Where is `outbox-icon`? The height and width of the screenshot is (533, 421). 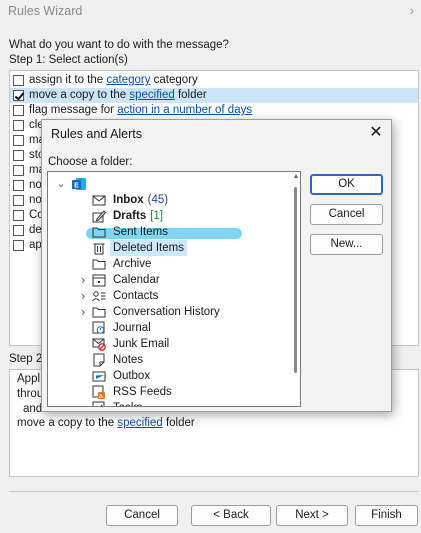 outbox-icon is located at coordinates (99, 376).